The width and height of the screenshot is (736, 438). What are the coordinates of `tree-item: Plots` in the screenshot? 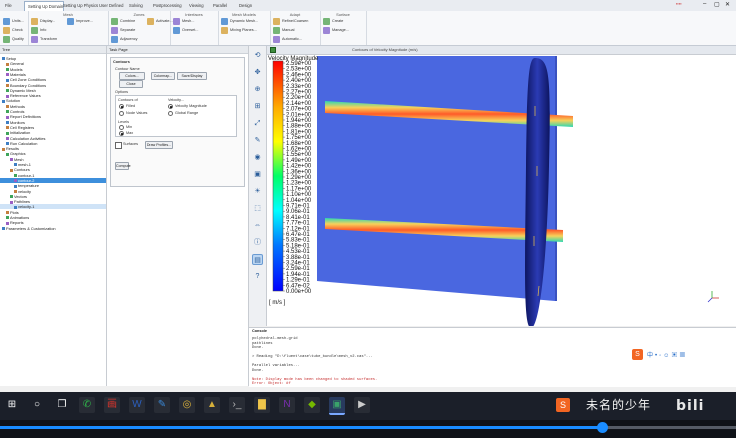 It's located at (53, 212).